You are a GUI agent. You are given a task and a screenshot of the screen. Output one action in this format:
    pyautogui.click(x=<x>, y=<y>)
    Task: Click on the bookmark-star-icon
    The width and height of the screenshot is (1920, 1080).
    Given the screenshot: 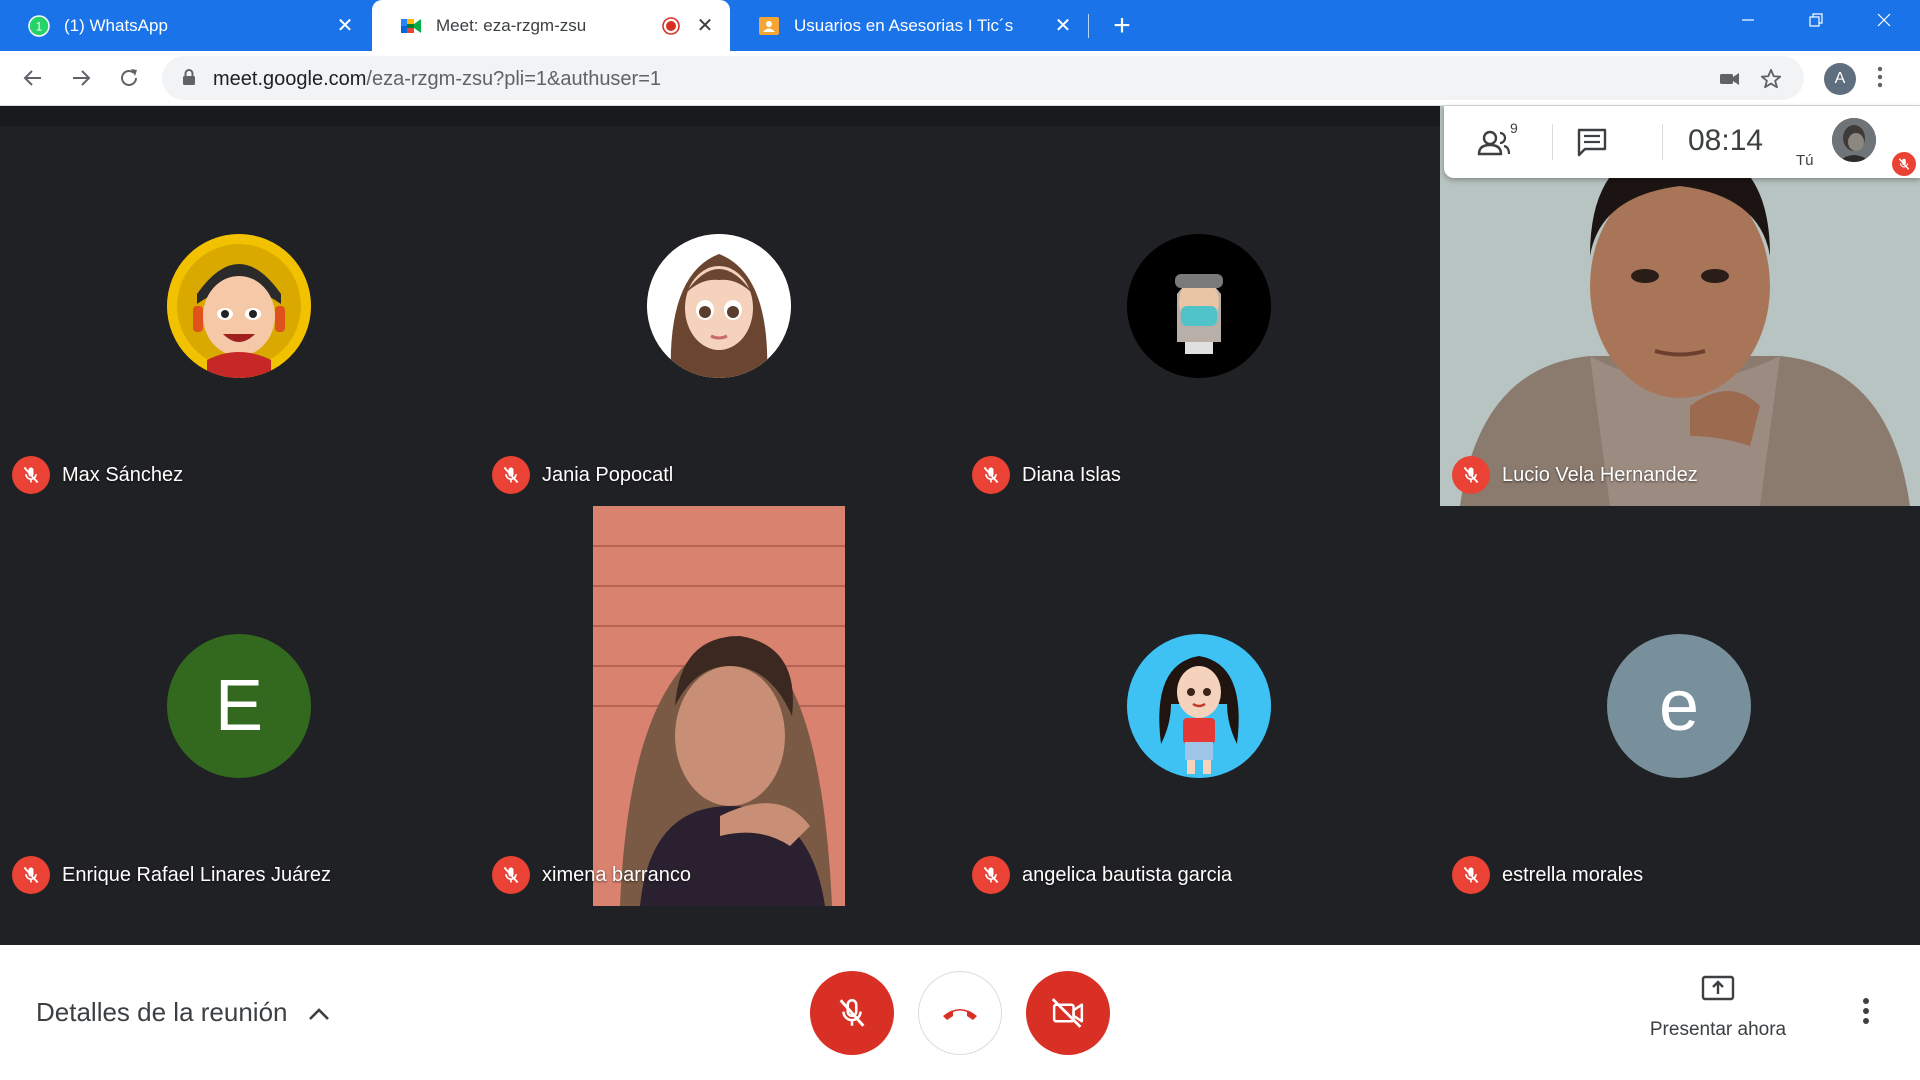 What is the action you would take?
    pyautogui.click(x=1771, y=79)
    